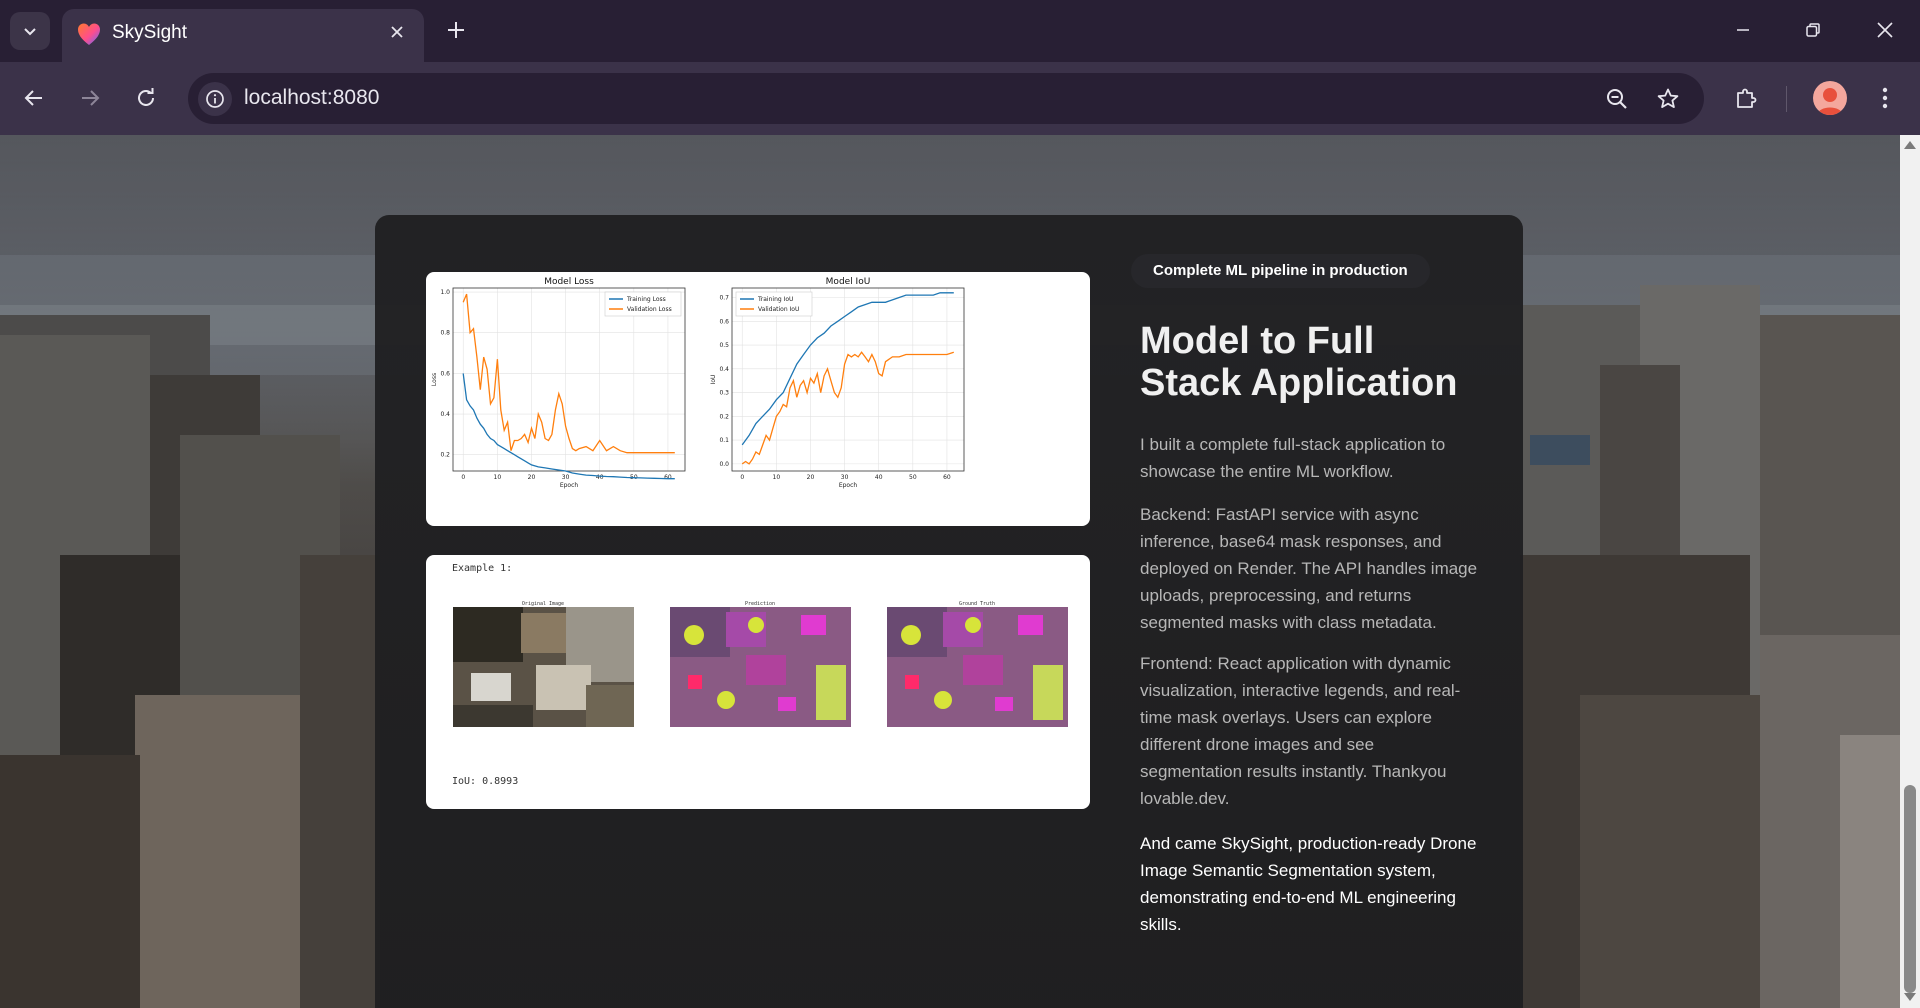  What do you see at coordinates (724, 416) in the screenshot?
I see `model-iou-y-tick-label: 0.2` at bounding box center [724, 416].